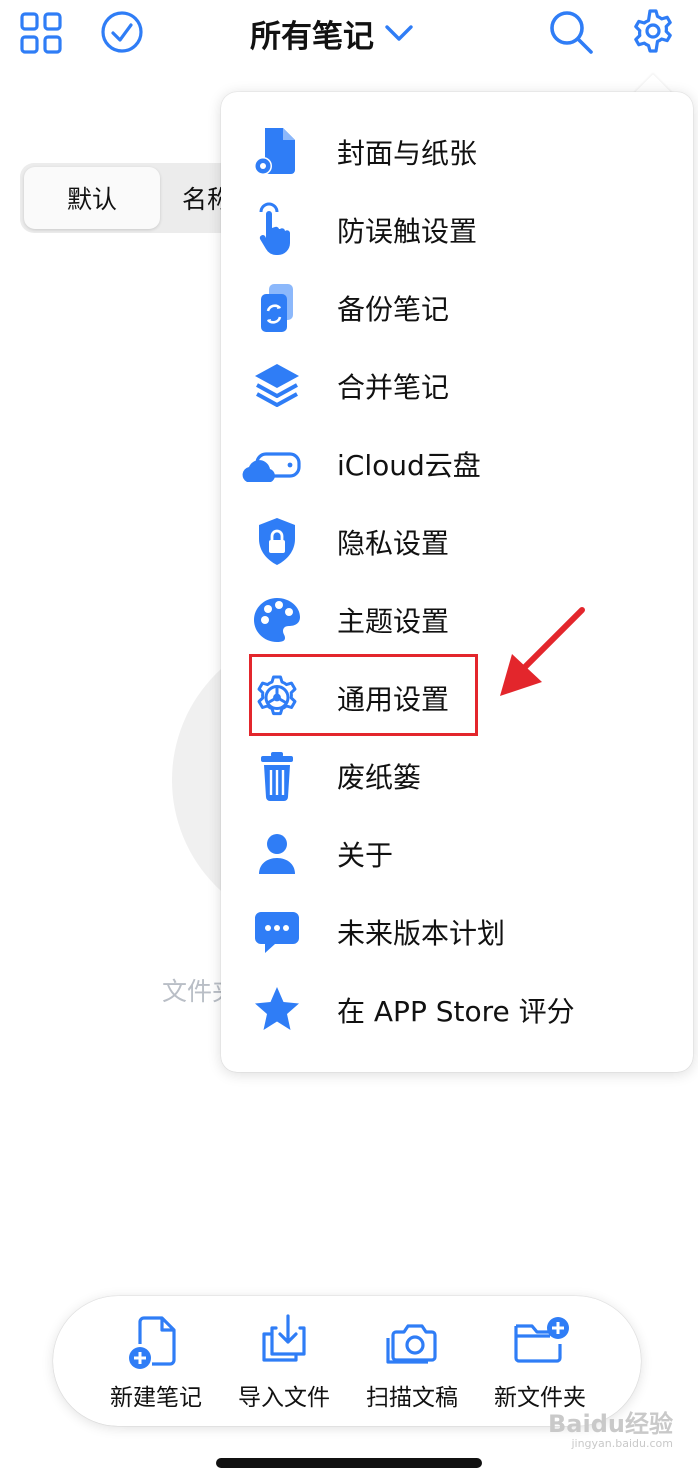  What do you see at coordinates (393, 621) in the screenshot?
I see `menu-item-label: 主题设置` at bounding box center [393, 621].